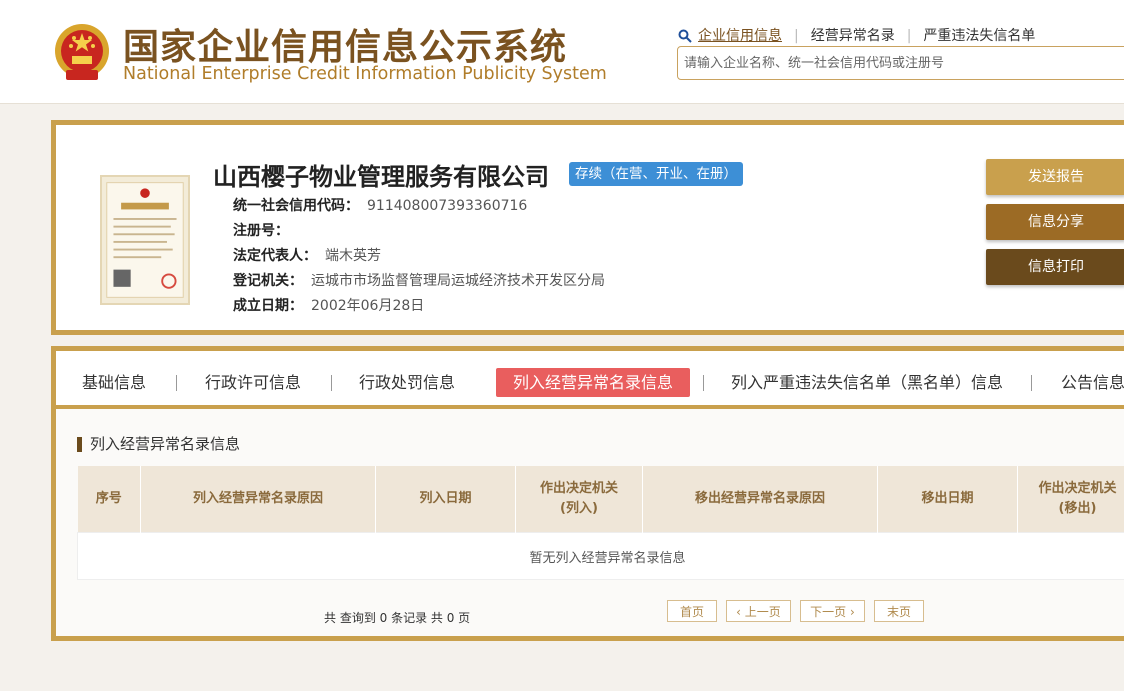 This screenshot has width=1124, height=691. What do you see at coordinates (979, 36) in the screenshot?
I see `nav-link-blacklist: 严重违法失信名单` at bounding box center [979, 36].